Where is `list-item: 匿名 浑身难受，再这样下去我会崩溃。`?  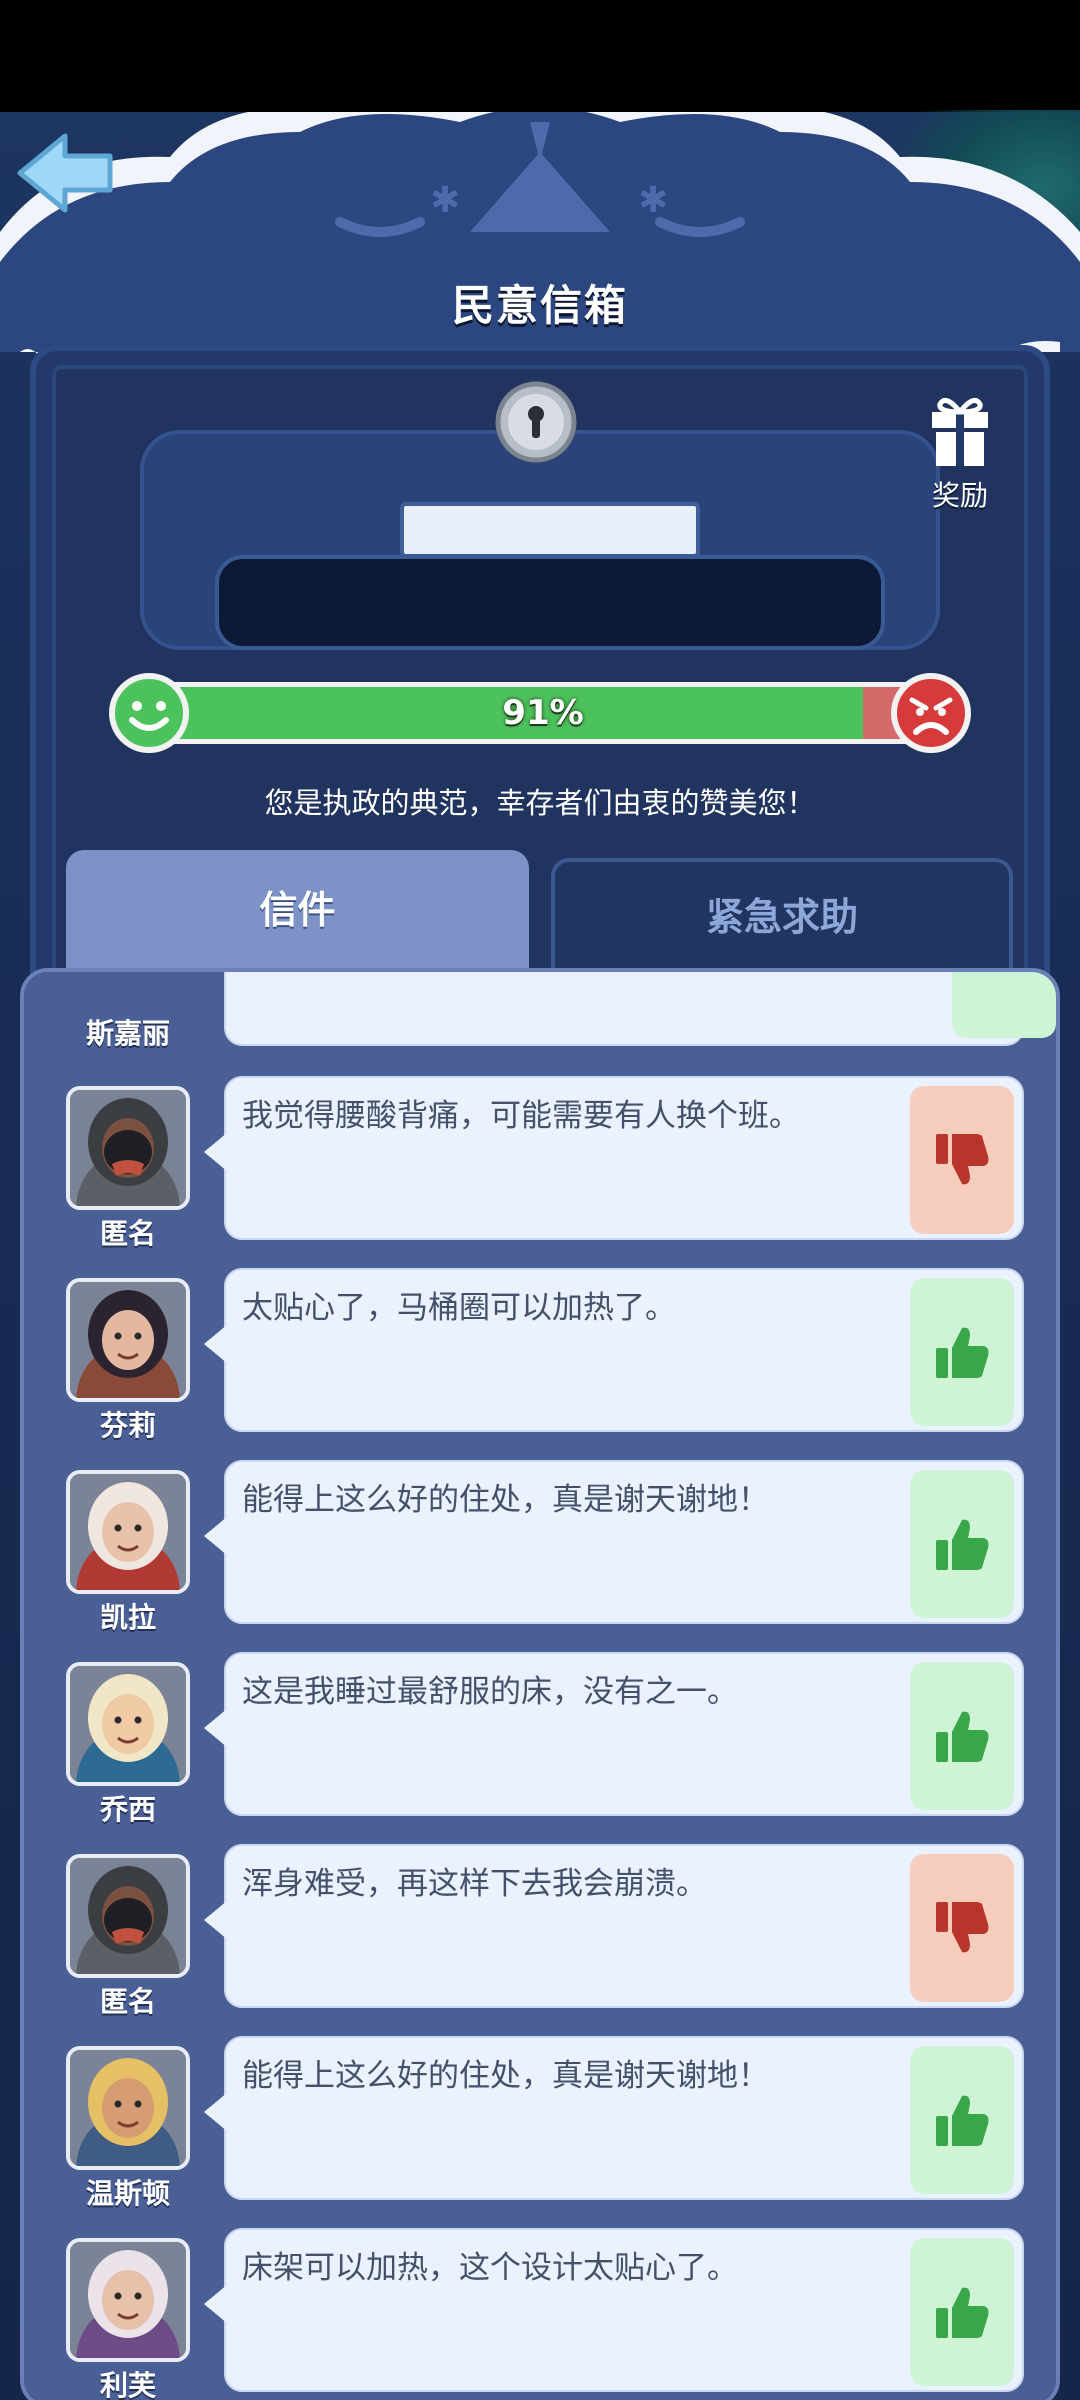
list-item: 匿名 浑身难受，再这样下去我会崩溃。 is located at coordinates (540, 1931).